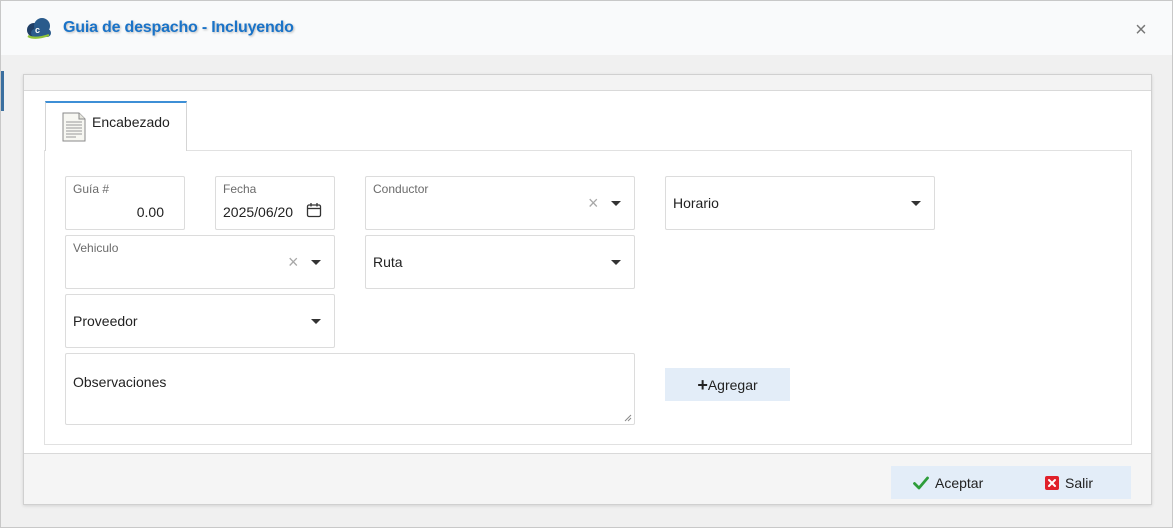 This screenshot has height=528, width=1173. I want to click on observaciones-placeholder: Observaciones, so click(120, 382).